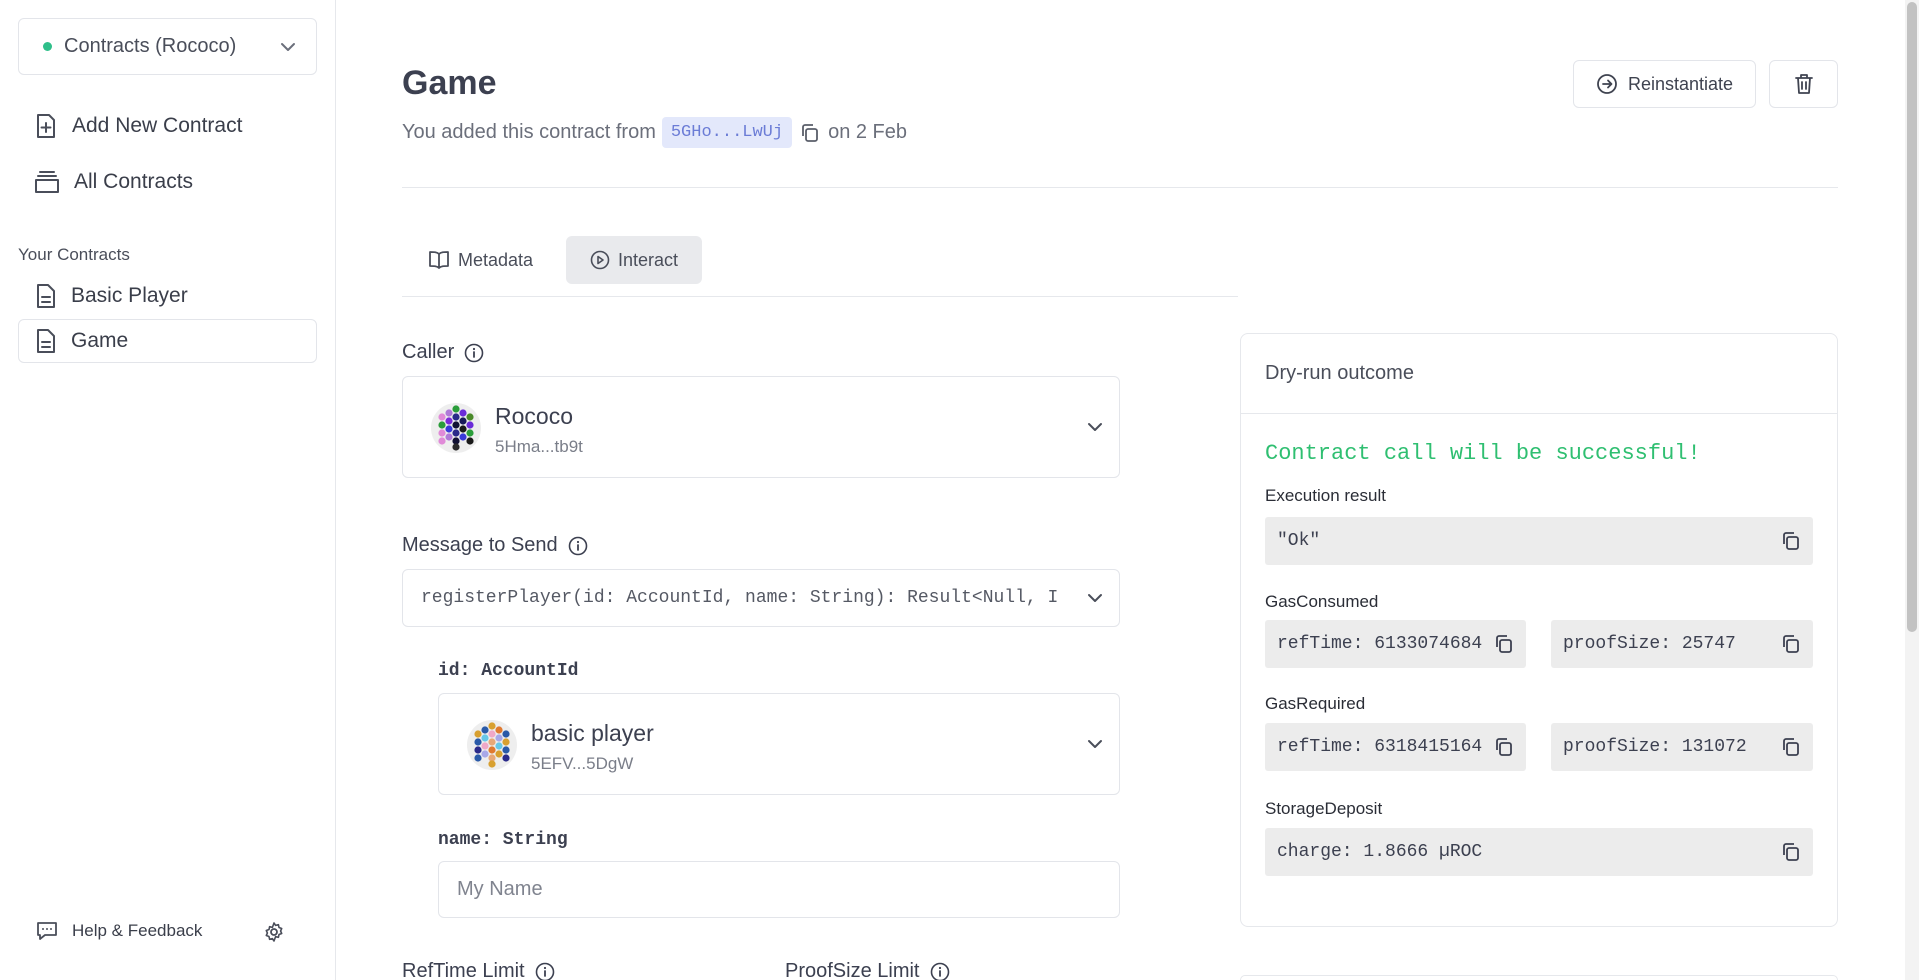  What do you see at coordinates (1380, 852) in the screenshot?
I see `storage-deposit-text: charge: 1.8666 µROC` at bounding box center [1380, 852].